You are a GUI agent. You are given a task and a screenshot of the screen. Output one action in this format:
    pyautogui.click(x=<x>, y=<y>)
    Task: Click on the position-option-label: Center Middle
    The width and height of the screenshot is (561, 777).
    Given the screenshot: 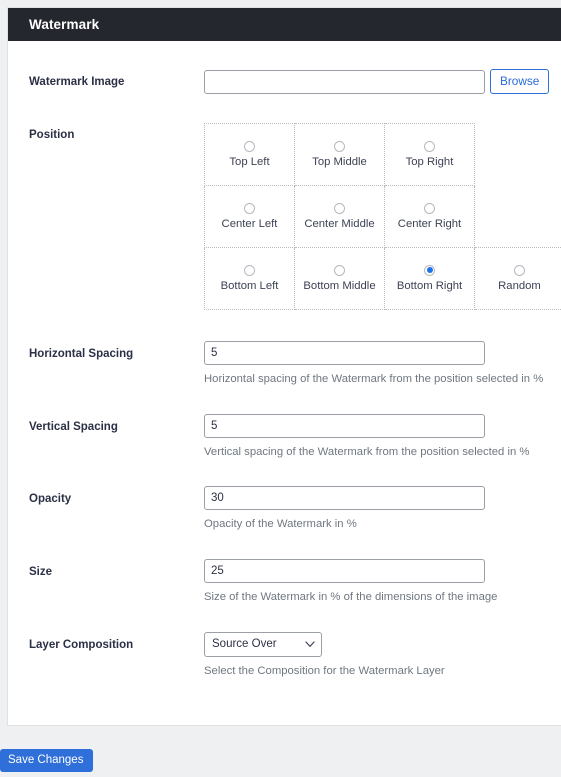 What is the action you would take?
    pyautogui.click(x=339, y=223)
    